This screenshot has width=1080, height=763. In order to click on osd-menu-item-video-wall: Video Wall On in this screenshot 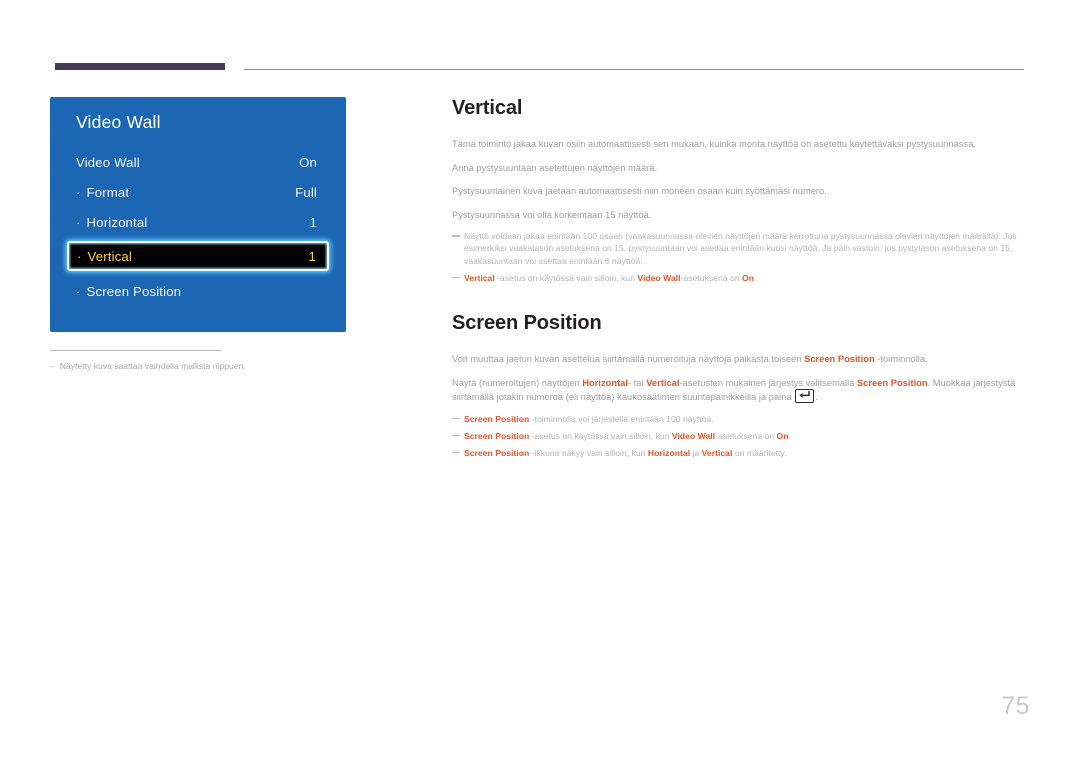, I will do `click(198, 162)`.